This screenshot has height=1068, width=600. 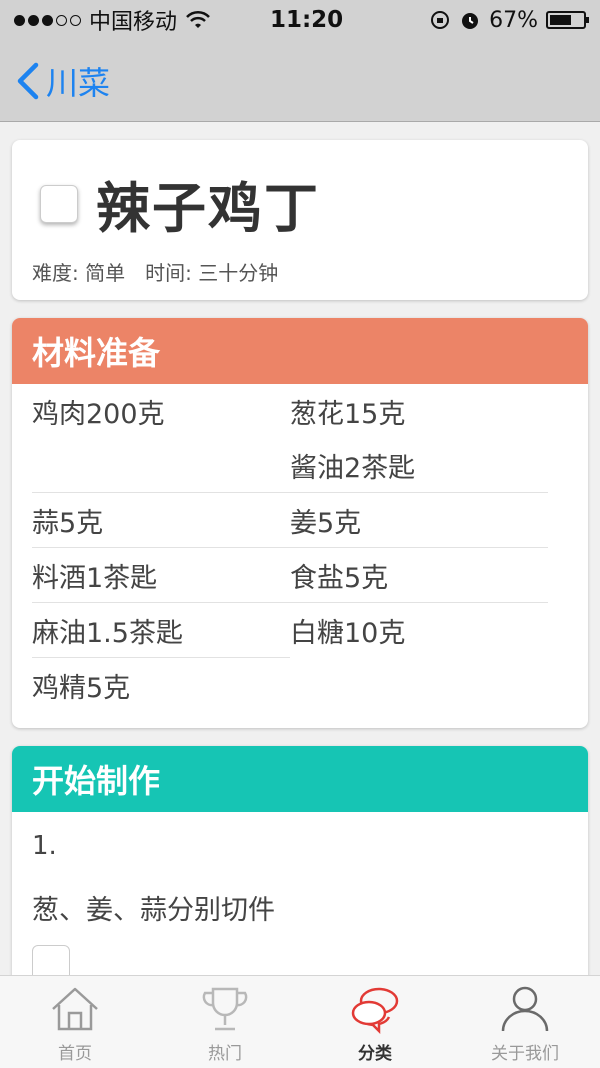 I want to click on battery-fill, so click(x=561, y=20).